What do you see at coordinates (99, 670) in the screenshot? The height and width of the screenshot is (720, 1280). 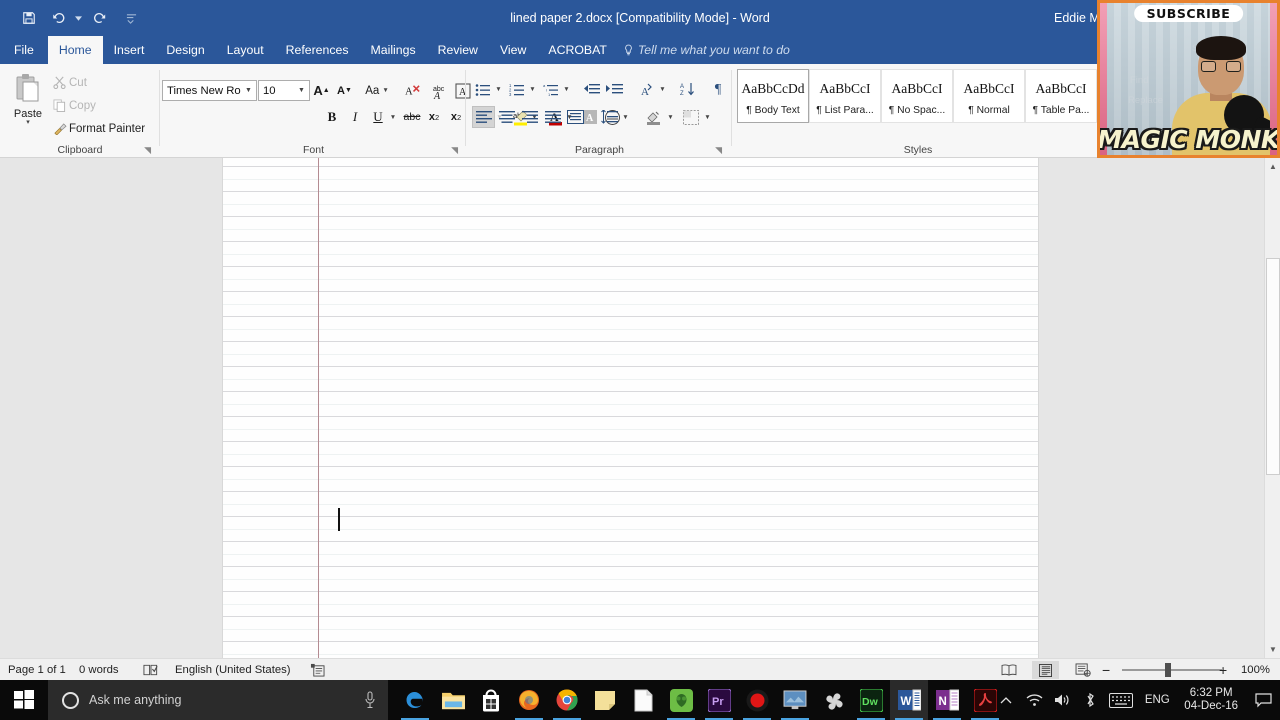 I see `word-count: 0 words` at bounding box center [99, 670].